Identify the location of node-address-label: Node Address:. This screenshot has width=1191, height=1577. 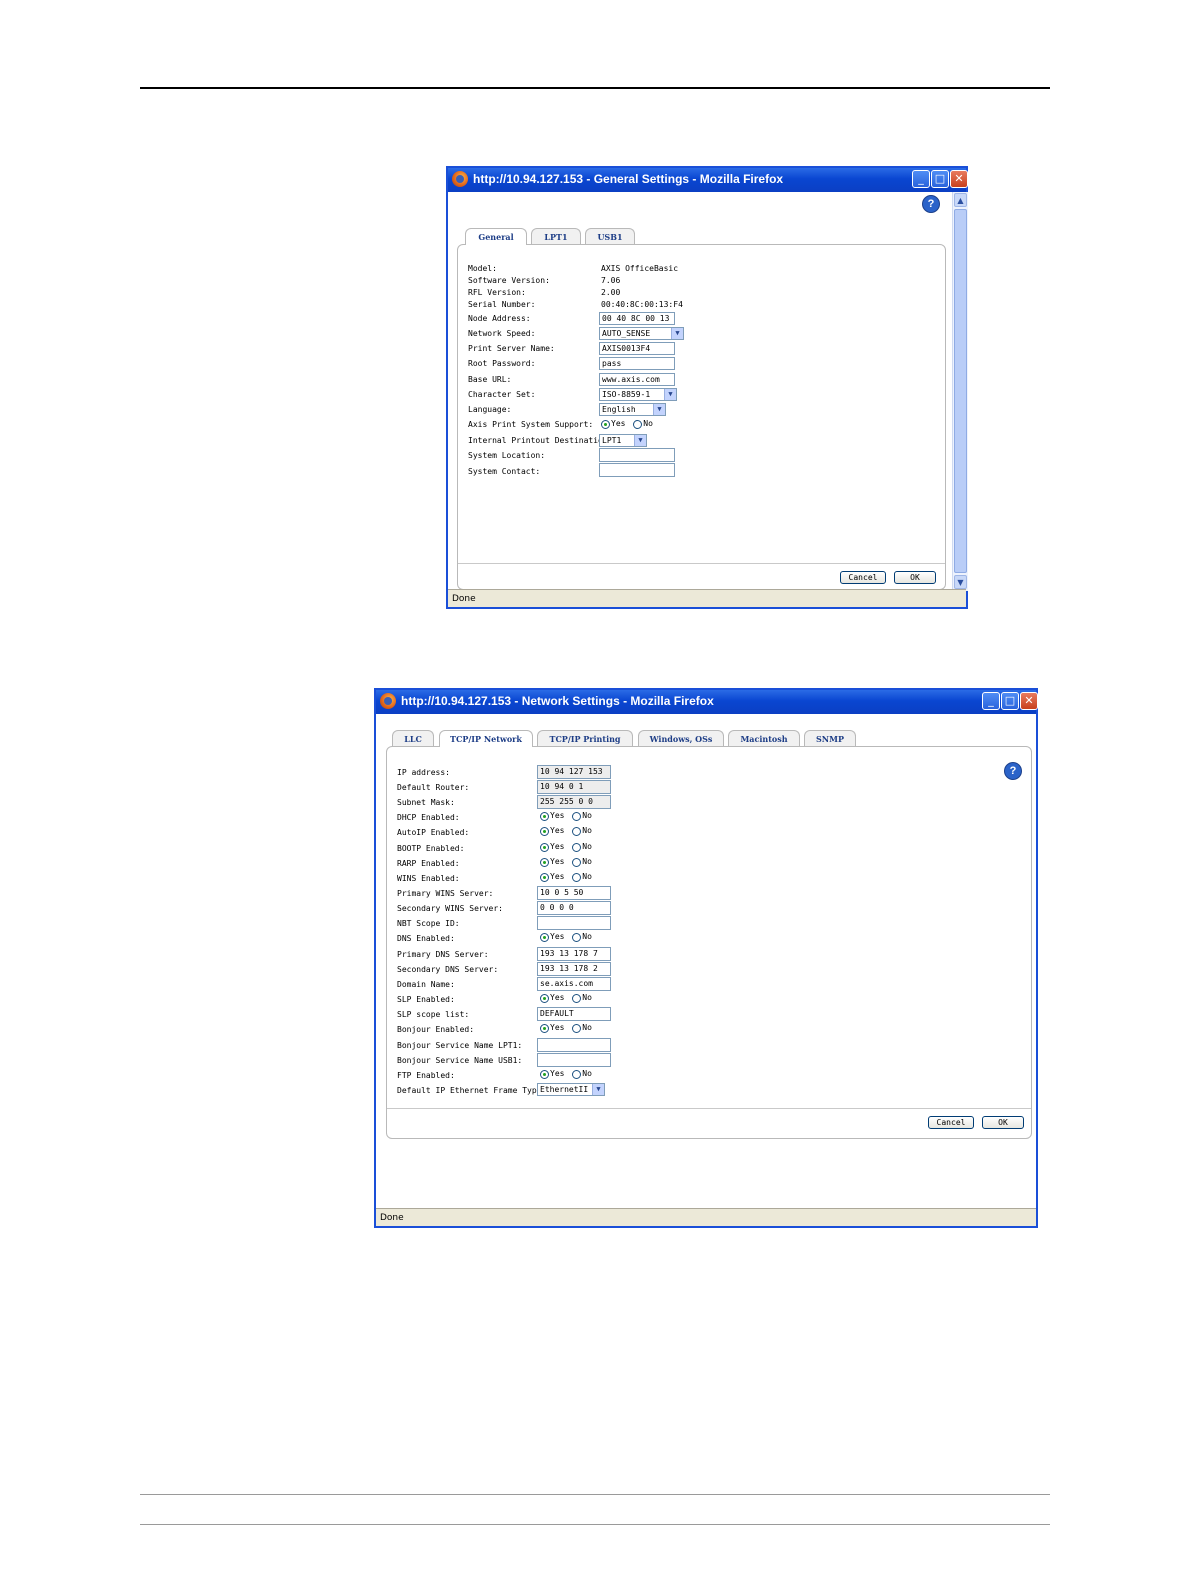
(499, 318).